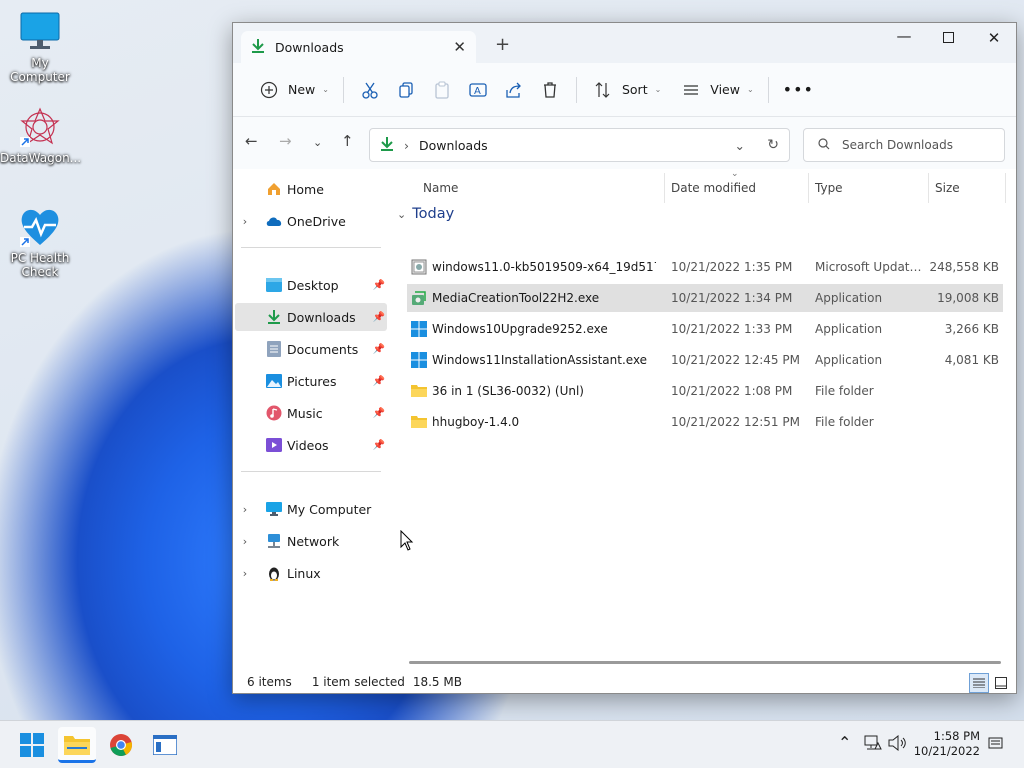 This screenshot has height=768, width=1024. I want to click on address-bar: › Downloads ⌄ ↻, so click(579, 145).